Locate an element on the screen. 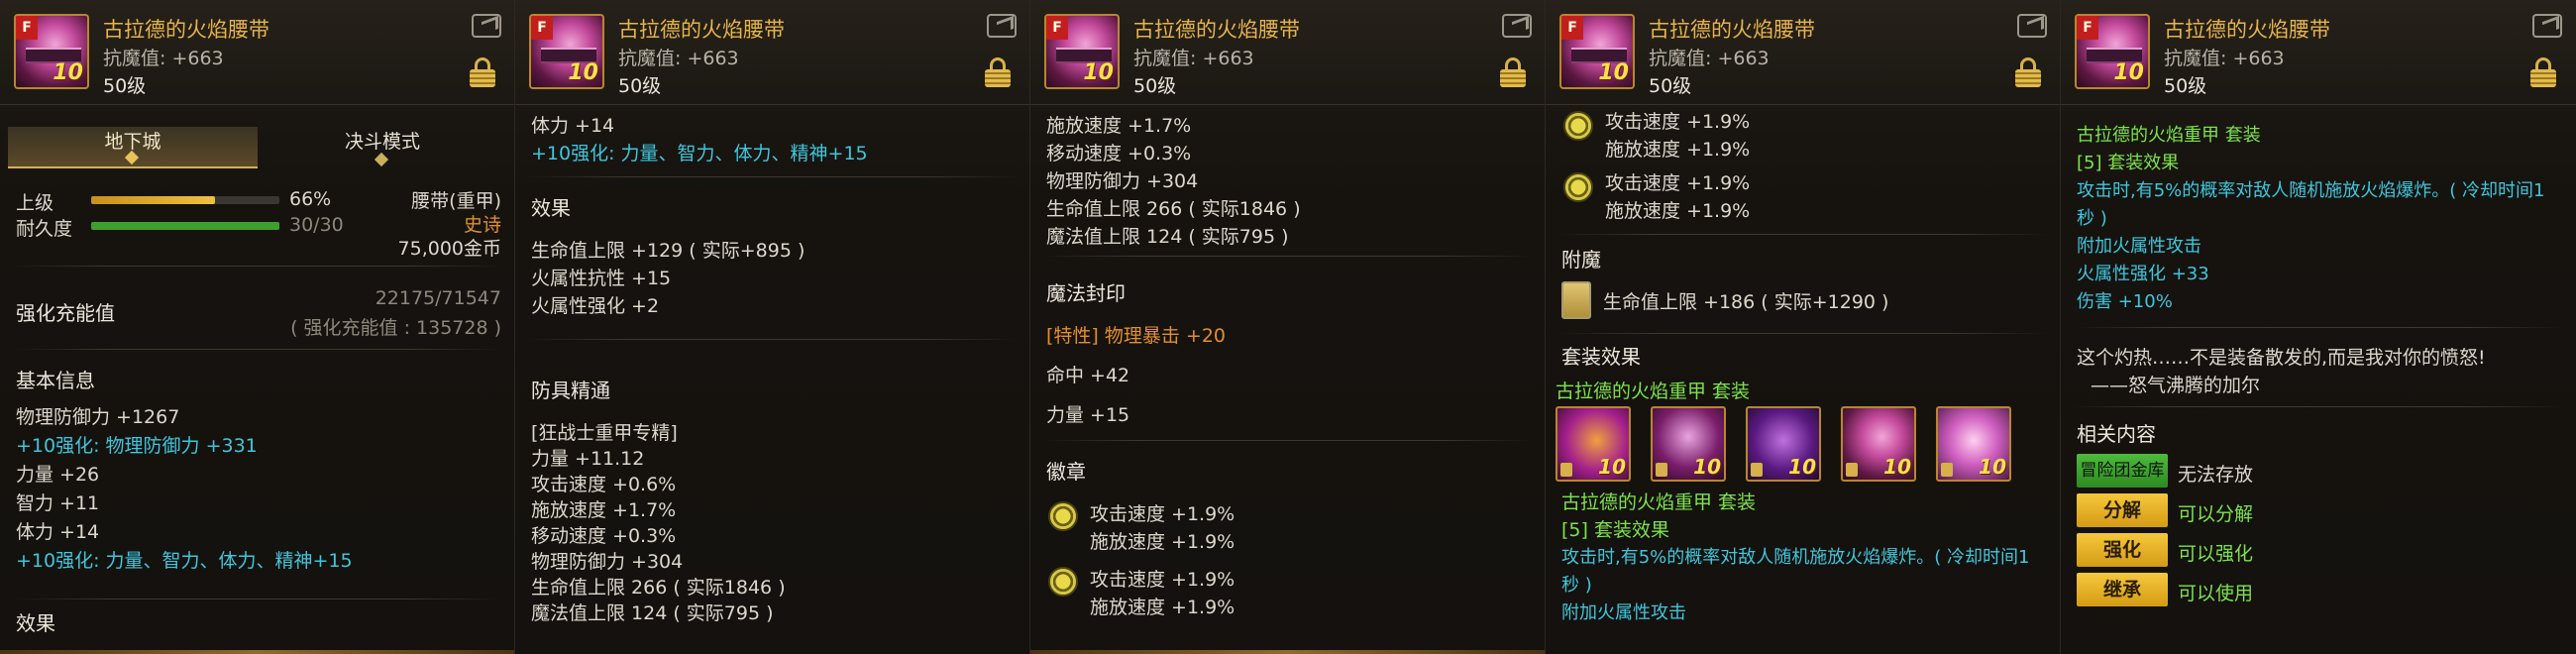 The image size is (2576, 654). durability-value: 30/30 is located at coordinates (316, 225).